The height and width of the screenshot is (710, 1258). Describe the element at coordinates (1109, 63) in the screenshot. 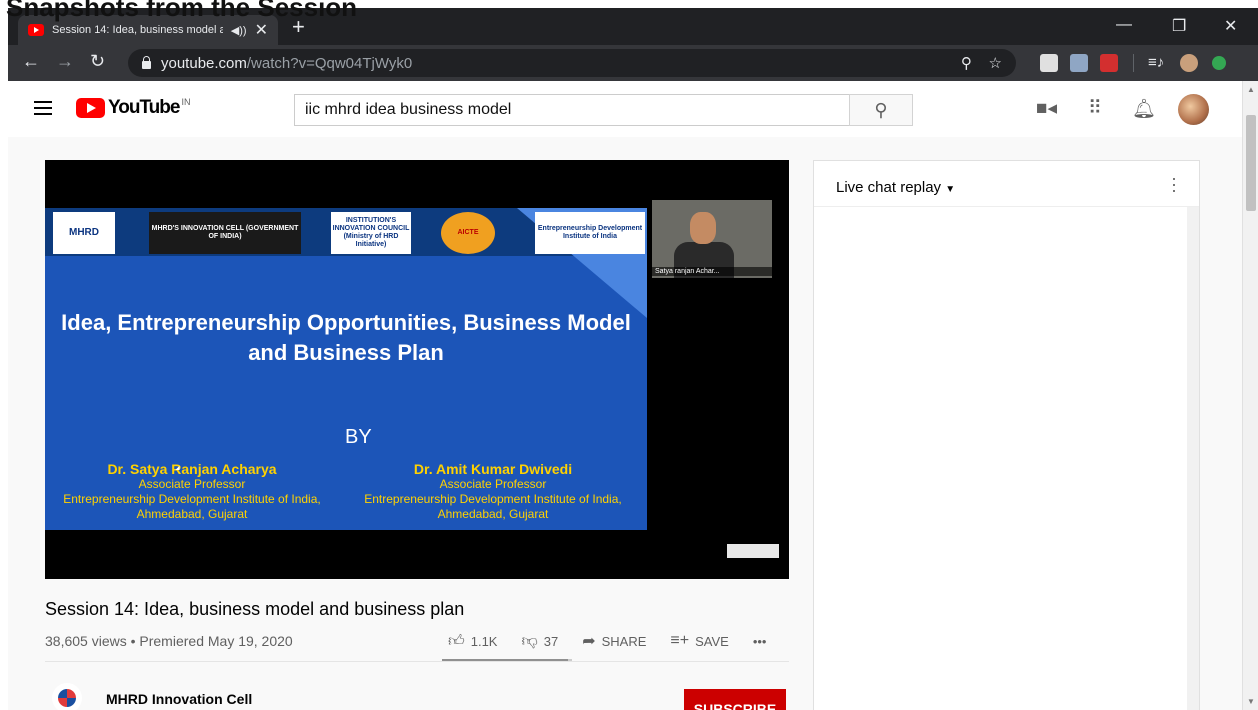

I see `pdf-extension-icon` at that location.